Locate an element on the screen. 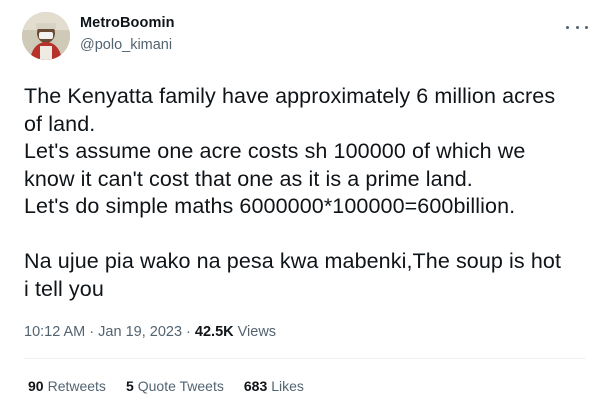 The width and height of the screenshot is (606, 412). tweet-meta: 10:12 AM · Jan 19, 2023 · 42.5K Views is located at coordinates (150, 332).